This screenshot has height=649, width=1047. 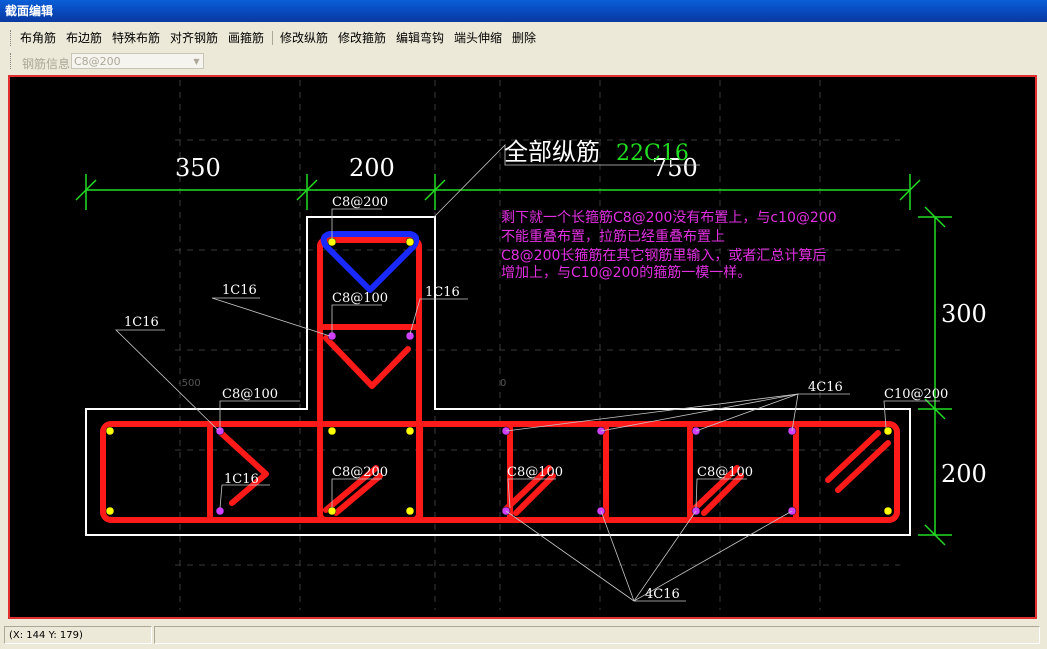 I want to click on label-4c16-bottom: 4C16, so click(x=662, y=594).